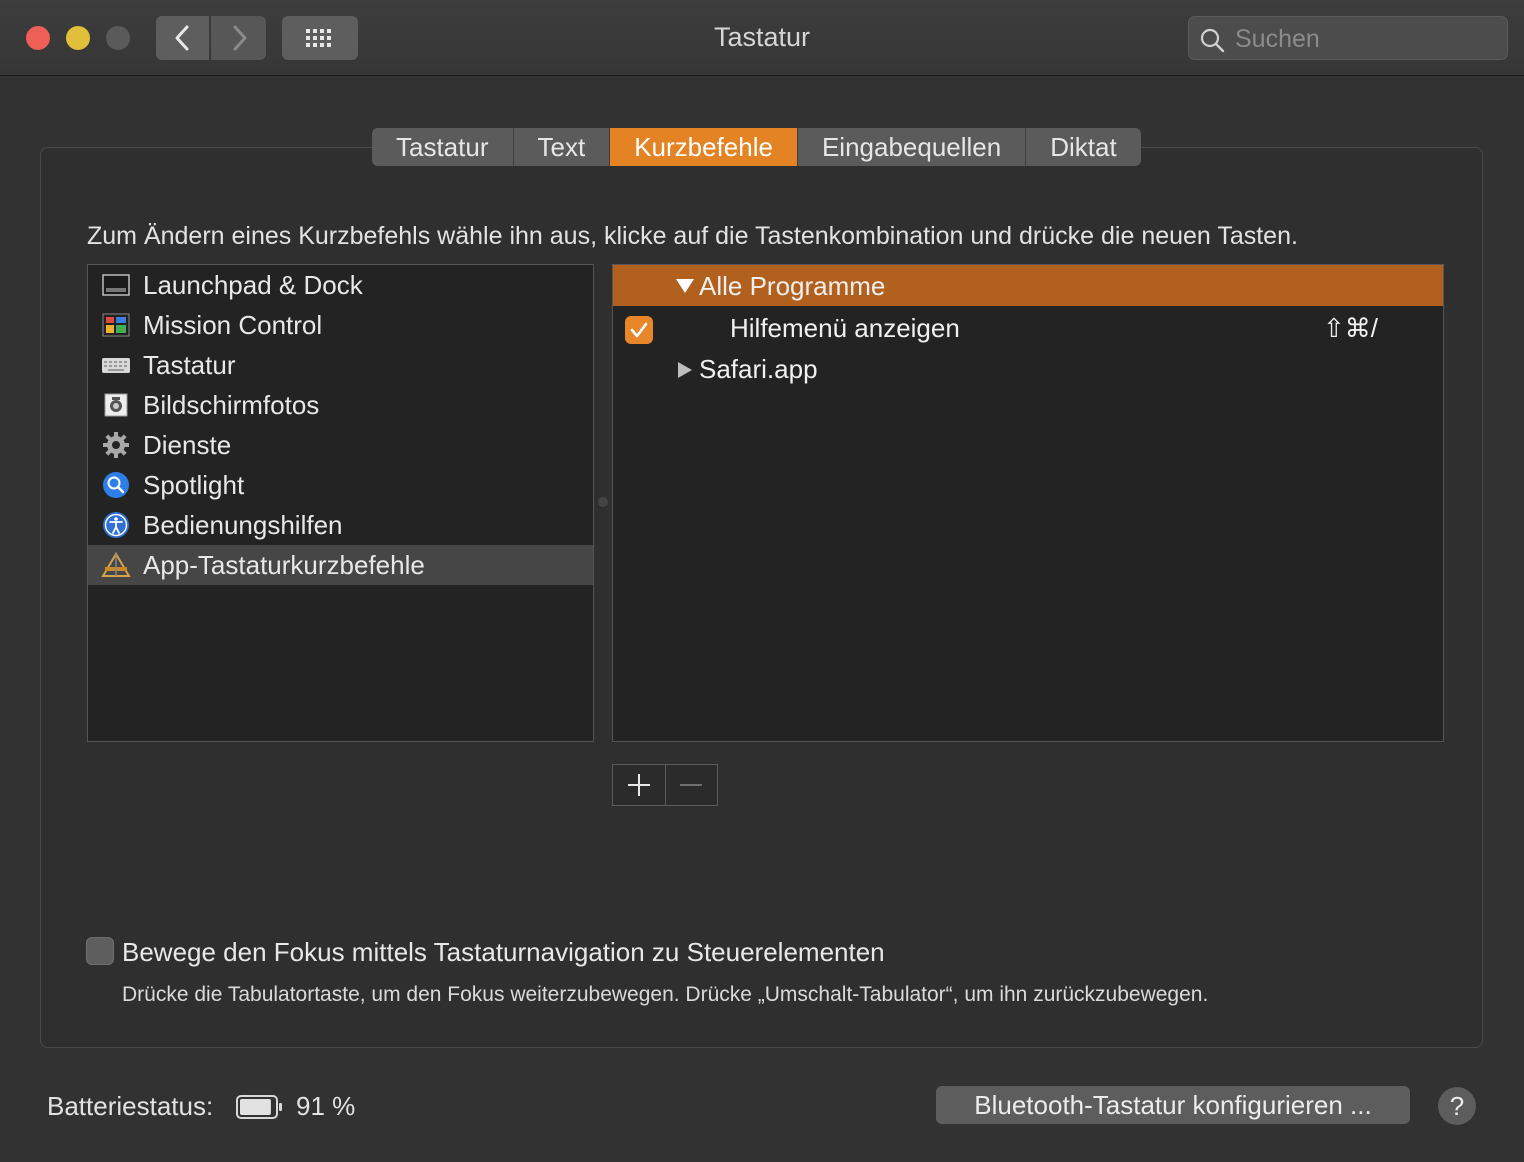 This screenshot has width=1524, height=1162. I want to click on add-button, so click(639, 785).